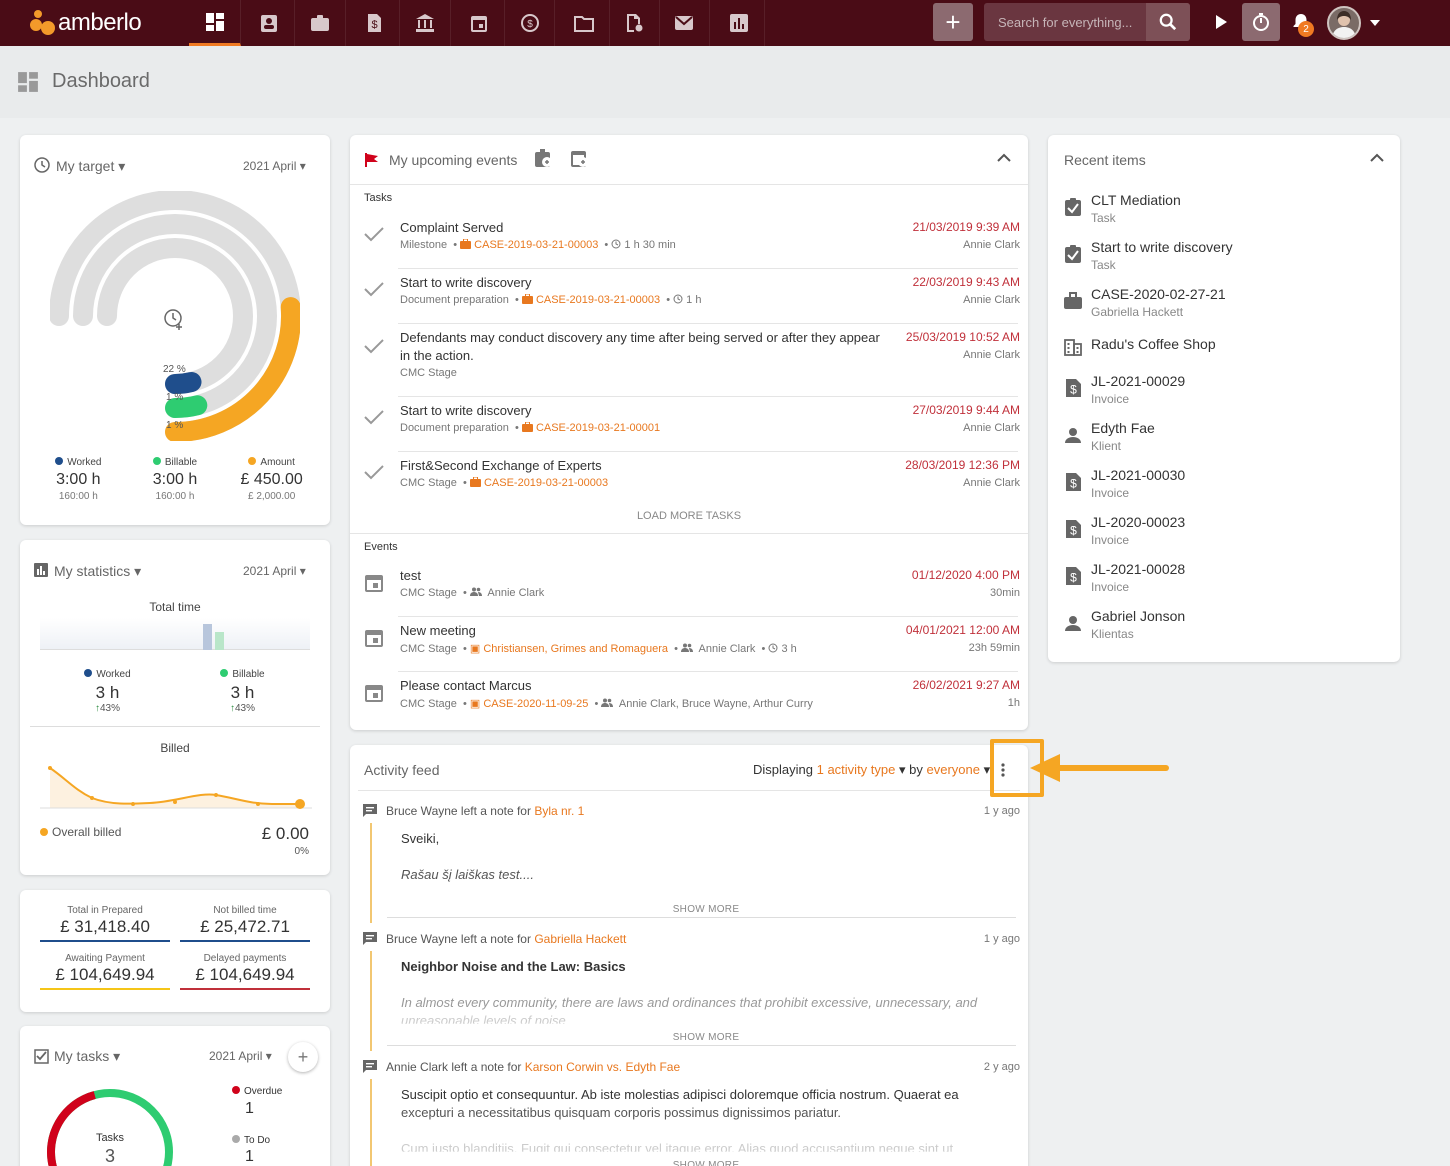 Image resolution: width=1450 pixels, height=1166 pixels. Describe the element at coordinates (1138, 569) in the screenshot. I see `recent-item-title: JL-2021-00028` at that location.